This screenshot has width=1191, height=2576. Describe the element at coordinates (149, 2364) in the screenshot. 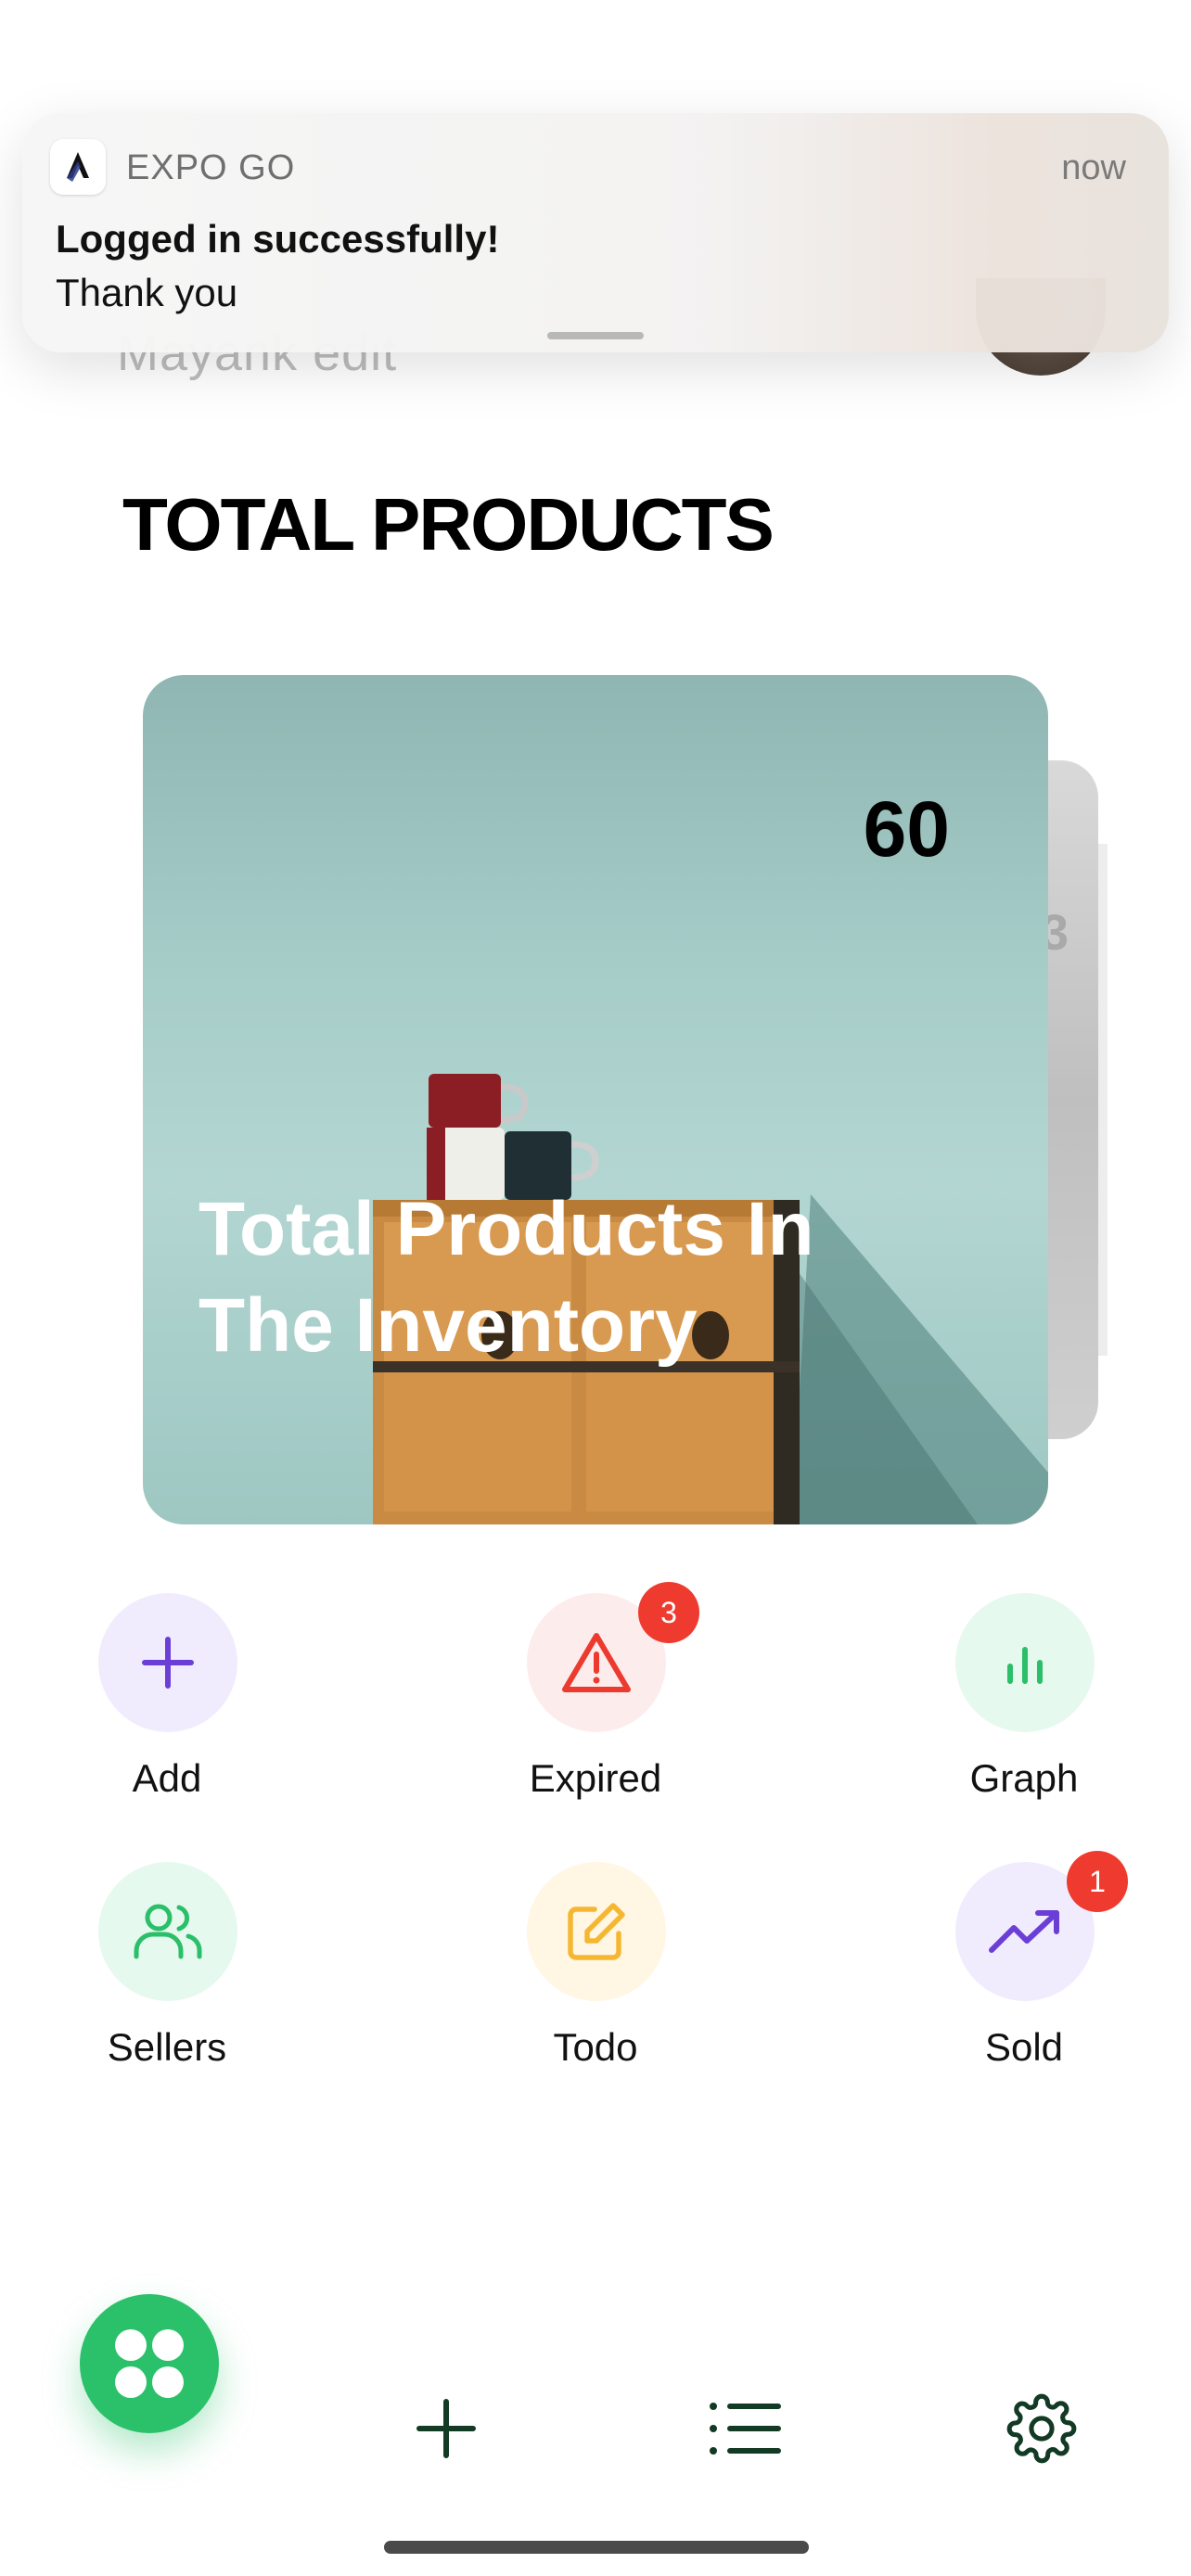

I see `menu-fab-button` at that location.